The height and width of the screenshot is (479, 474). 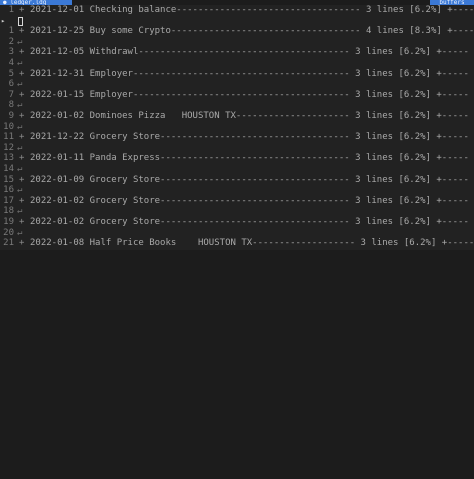 I want to click on line-number: 5, so click(x=11, y=73).